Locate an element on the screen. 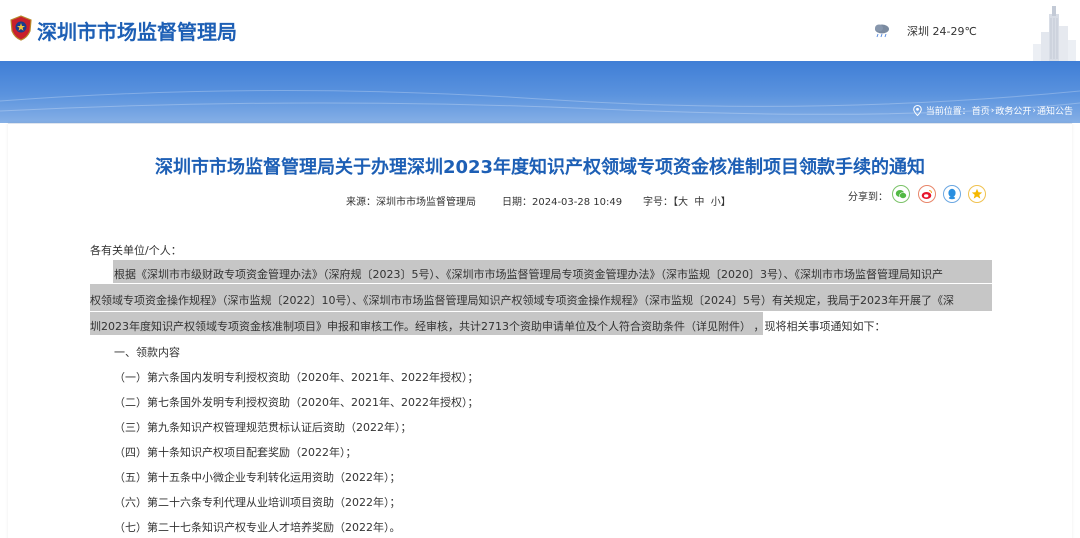 This screenshot has height=538, width=1080. fontsize-small-button: 小 is located at coordinates (716, 202).